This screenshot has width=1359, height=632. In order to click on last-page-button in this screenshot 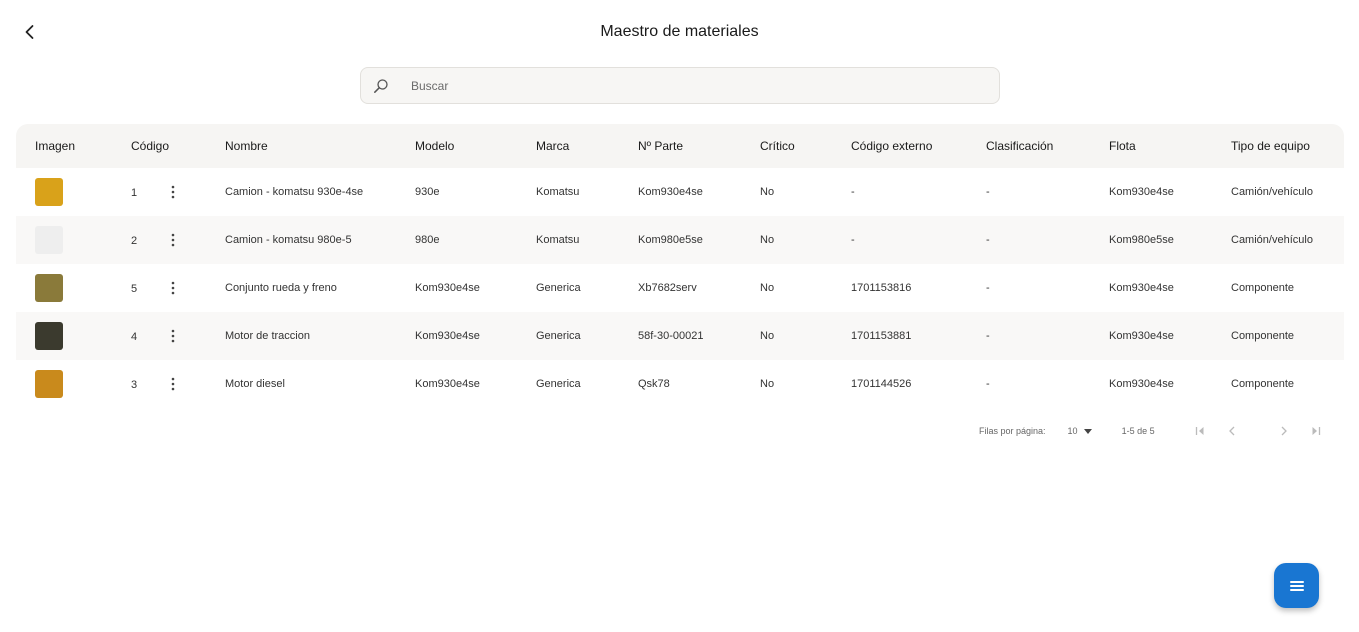, I will do `click(1316, 431)`.